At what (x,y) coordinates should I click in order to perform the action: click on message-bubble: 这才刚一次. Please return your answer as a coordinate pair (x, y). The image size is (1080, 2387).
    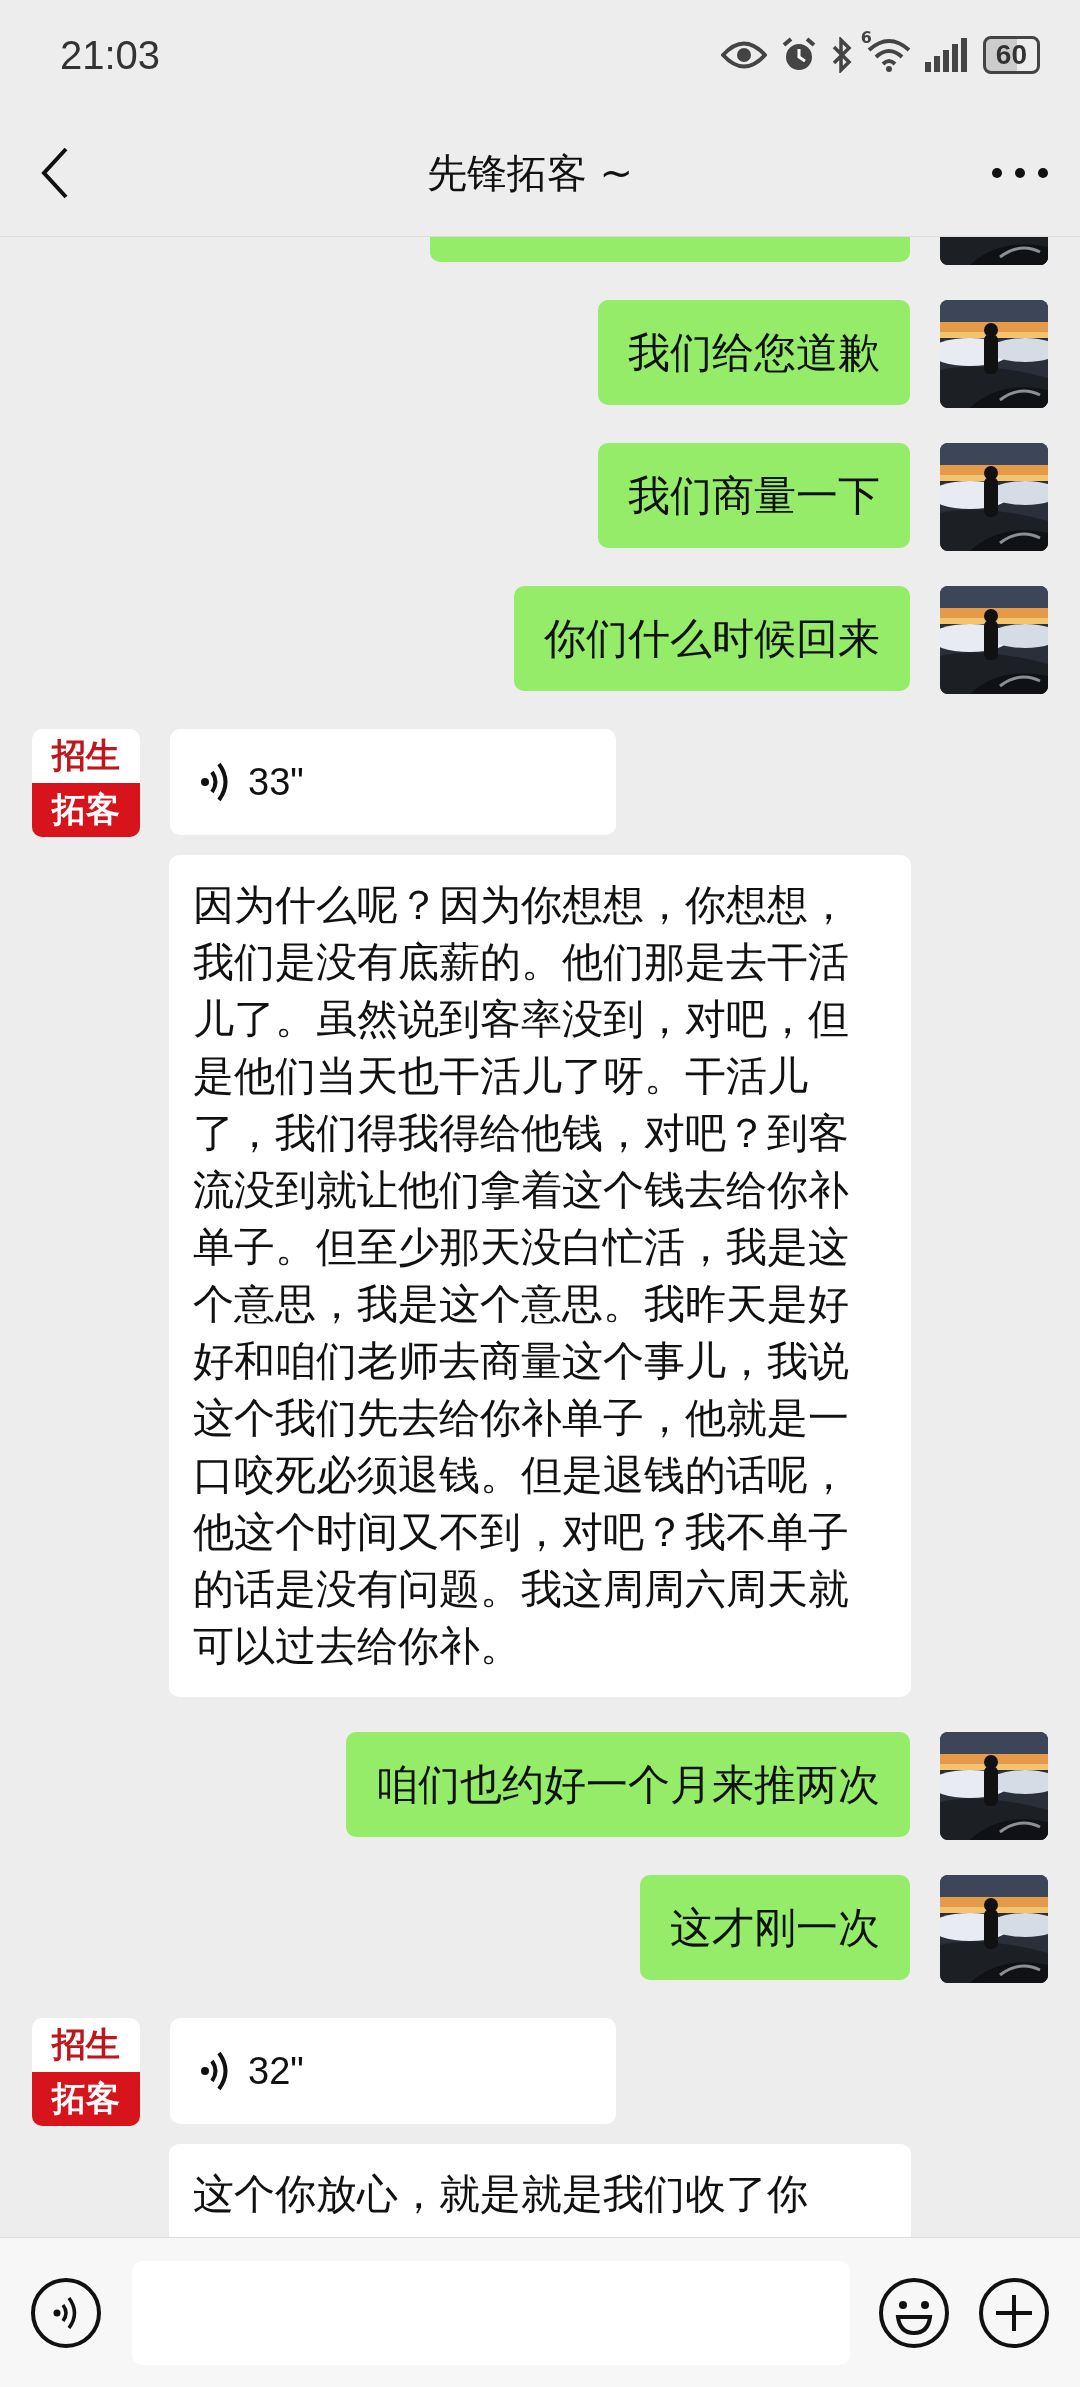
    Looking at the image, I should click on (775, 1927).